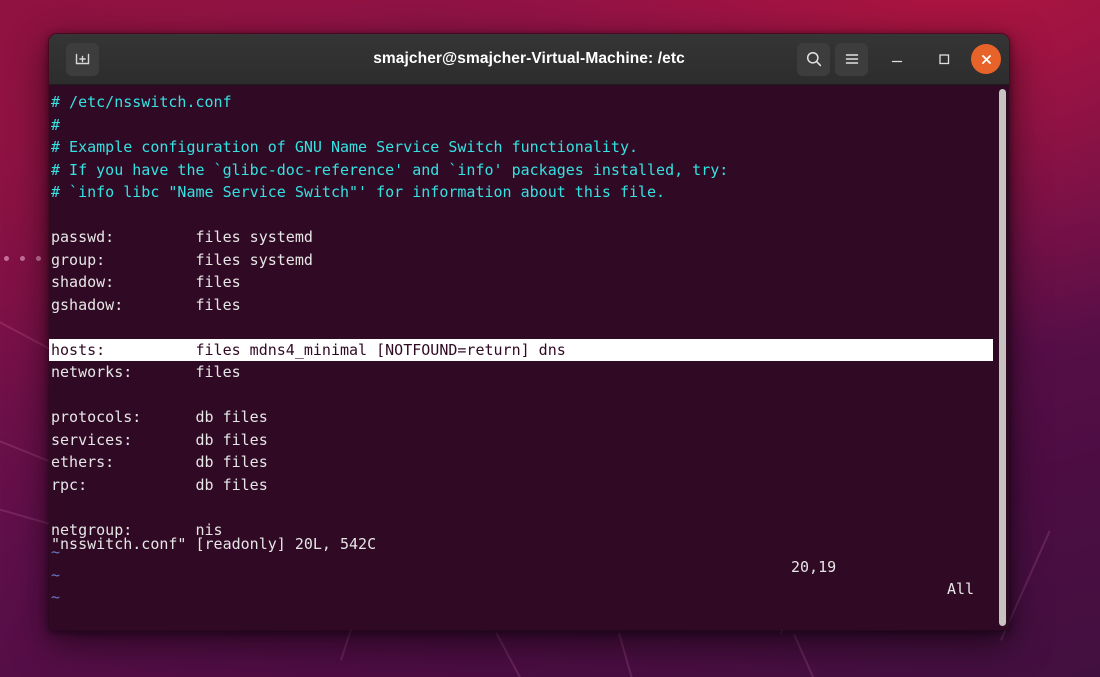 The height and width of the screenshot is (677, 1100). I want to click on search-button, so click(813, 59).